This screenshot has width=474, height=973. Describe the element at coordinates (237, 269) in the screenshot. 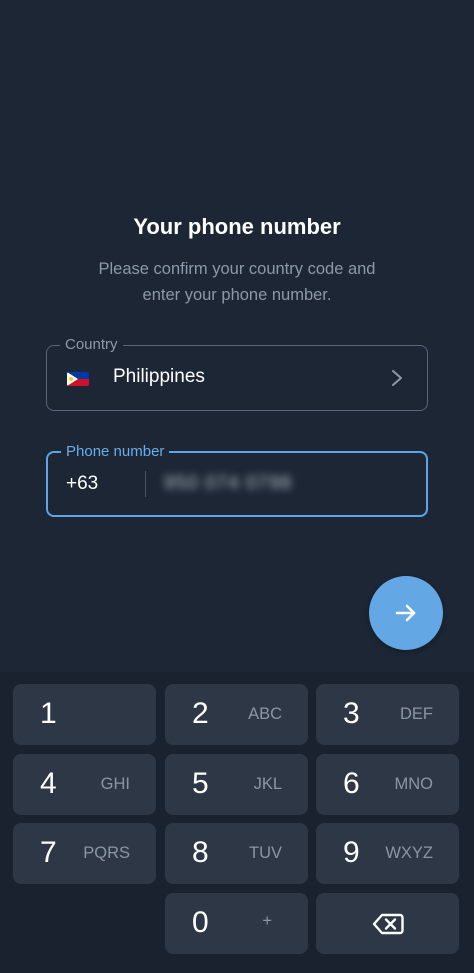

I see `subtitle-line-1: Please confirm your country code and` at that location.